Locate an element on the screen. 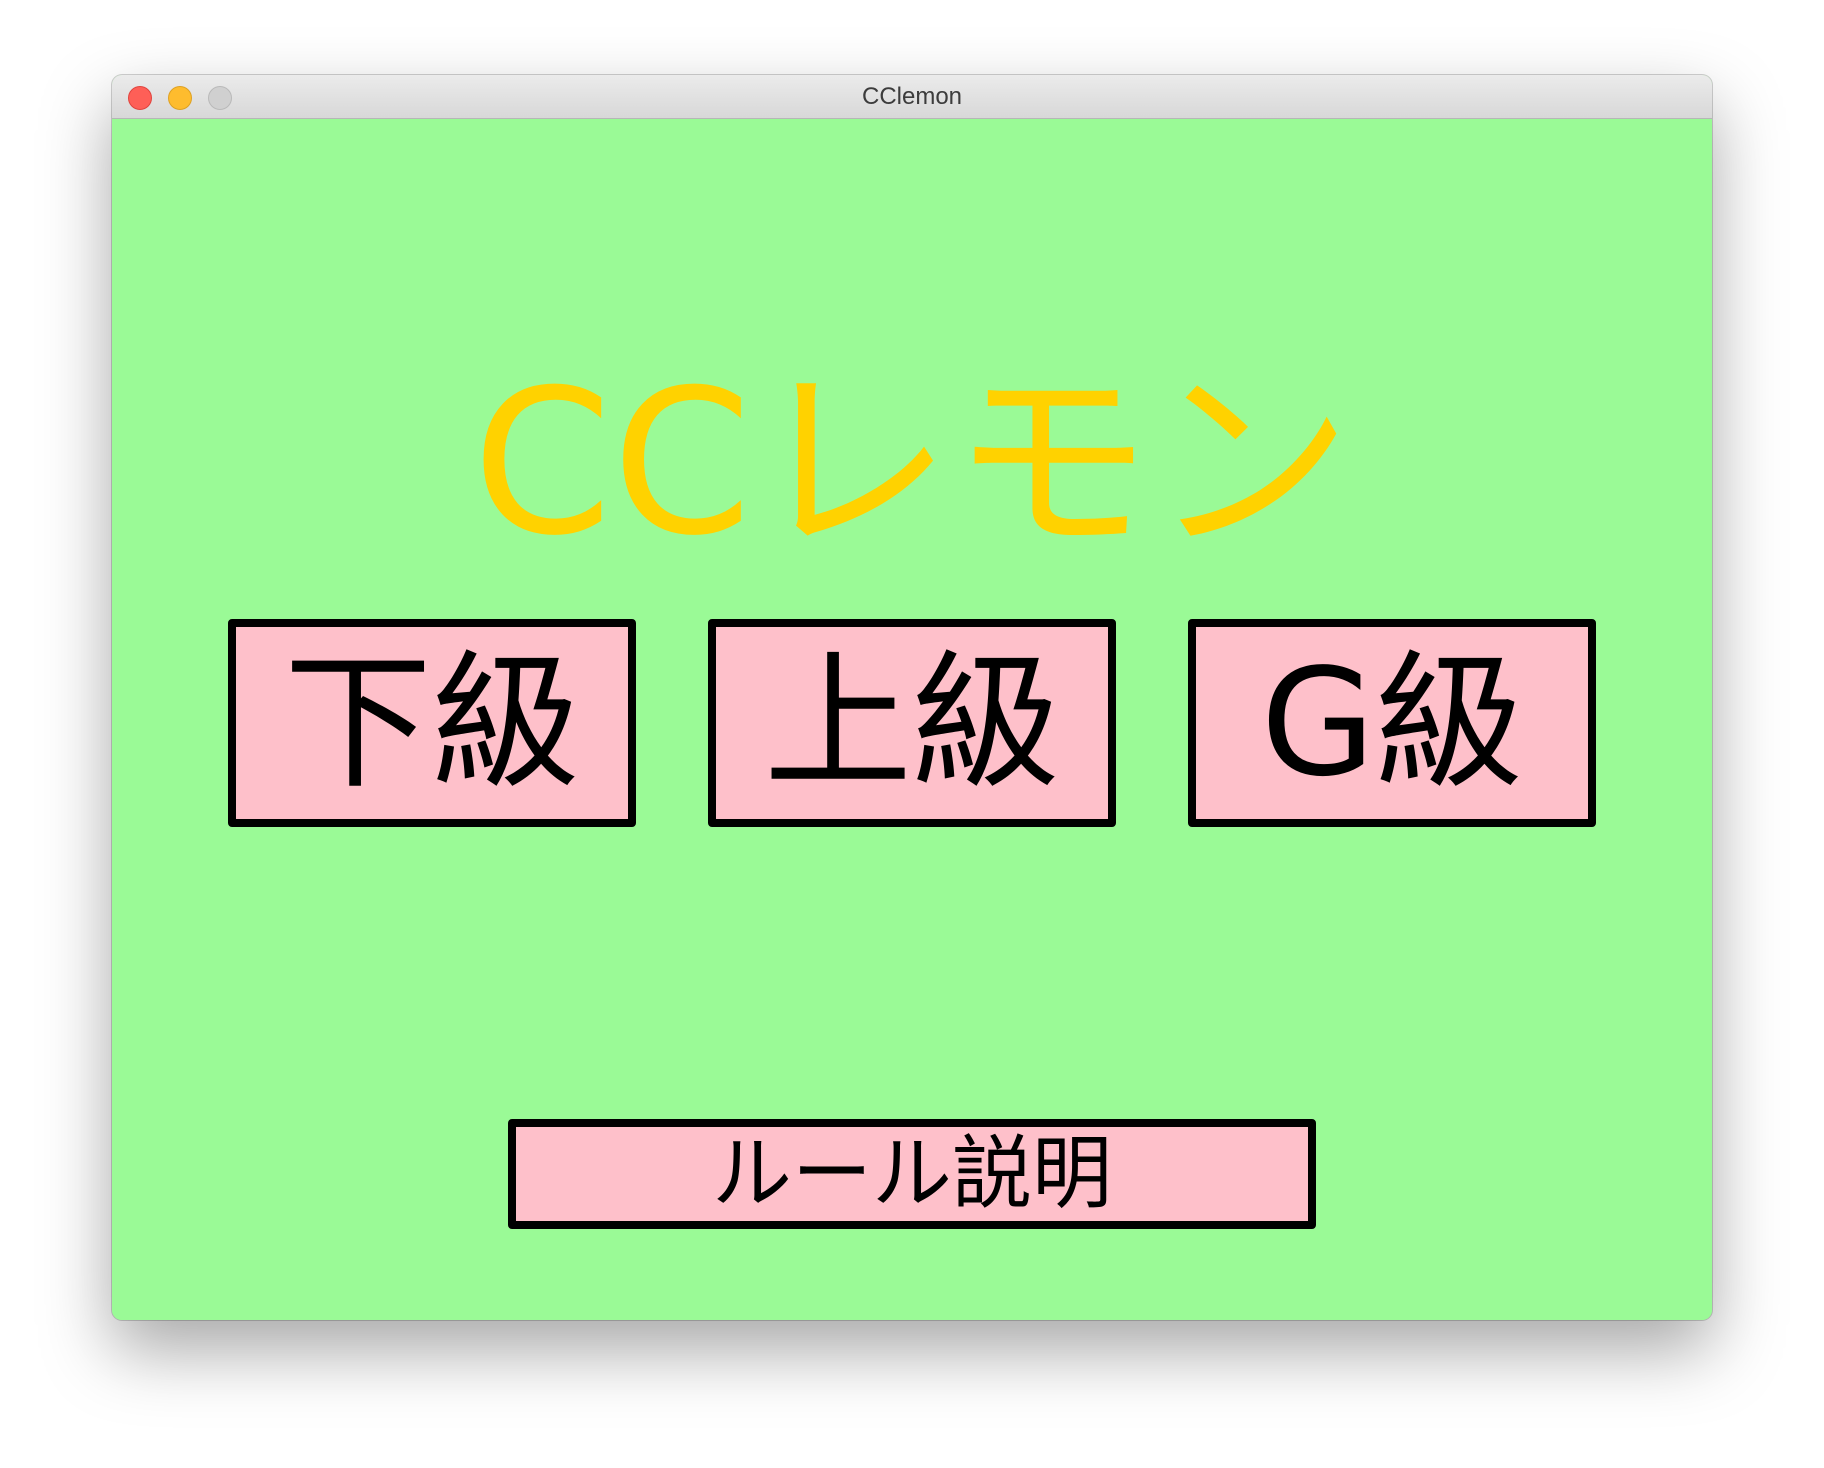 The height and width of the screenshot is (1468, 1824). window-title: CClemon is located at coordinates (912, 96).